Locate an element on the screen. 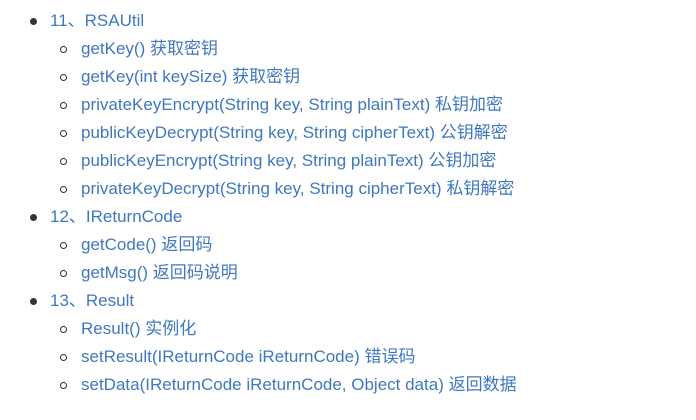  toc-item: getKey(int keySize) 获取密钥 is located at coordinates (180, 77).